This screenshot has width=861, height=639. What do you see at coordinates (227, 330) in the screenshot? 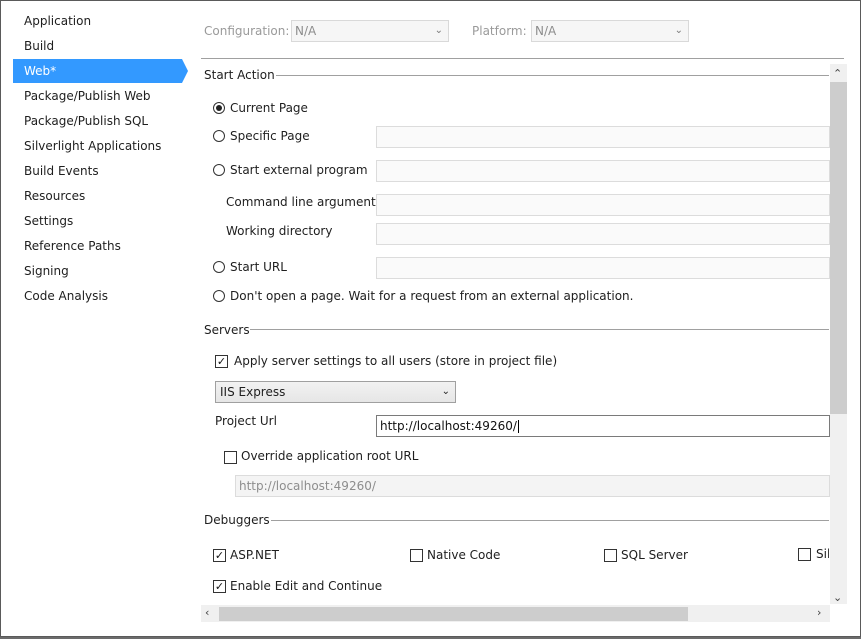
I see `servers-title: Servers` at bounding box center [227, 330].